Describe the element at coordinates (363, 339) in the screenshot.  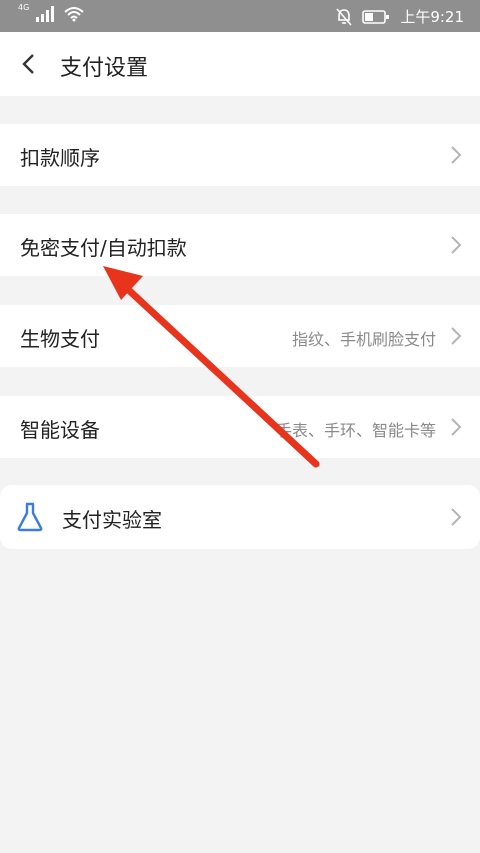
I see `settings-item-subtitle: 指纹、手机刷脸支付` at that location.